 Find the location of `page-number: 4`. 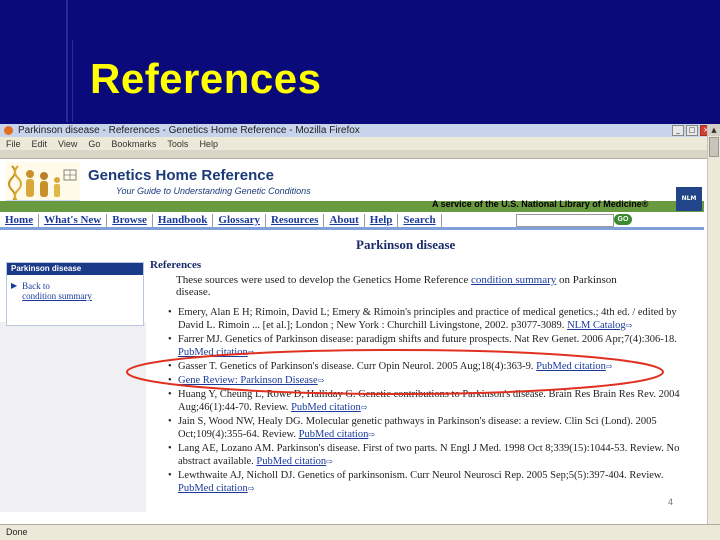

page-number: 4 is located at coordinates (671, 502).